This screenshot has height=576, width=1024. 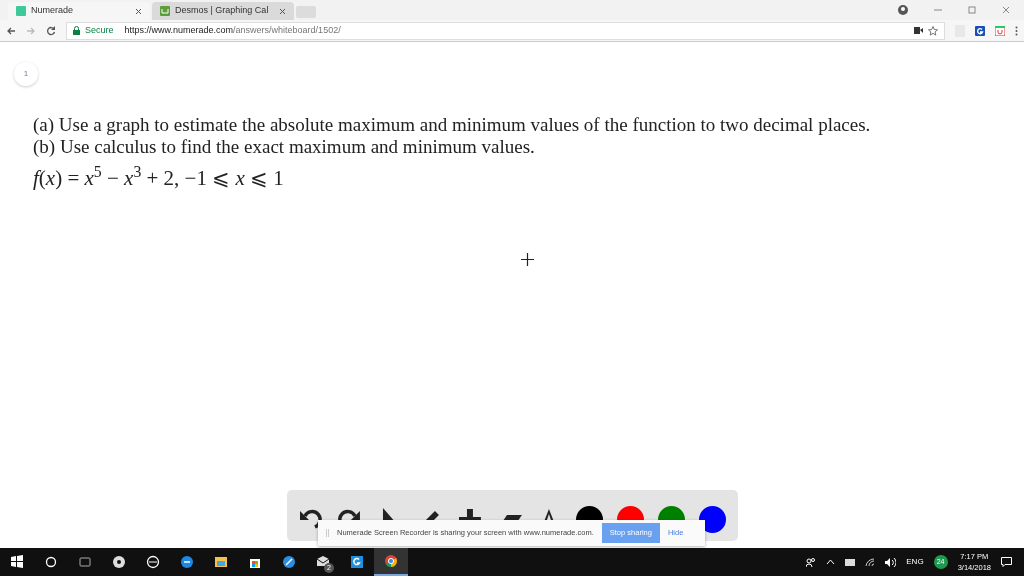 I want to click on start-icon, so click(x=17, y=562).